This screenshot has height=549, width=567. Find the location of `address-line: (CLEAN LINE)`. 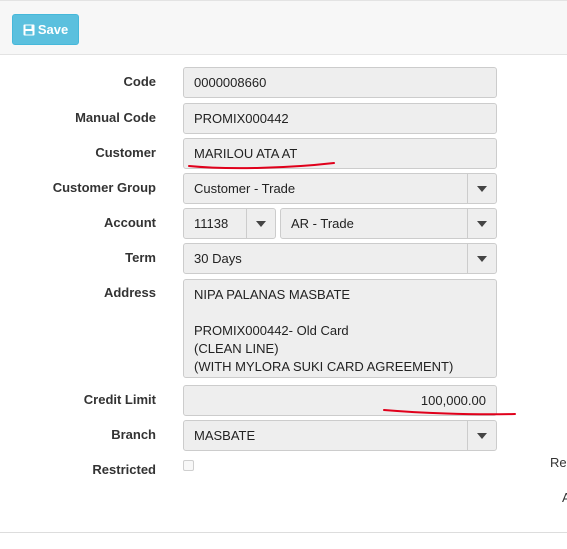

address-line: (CLEAN LINE) is located at coordinates (236, 348).